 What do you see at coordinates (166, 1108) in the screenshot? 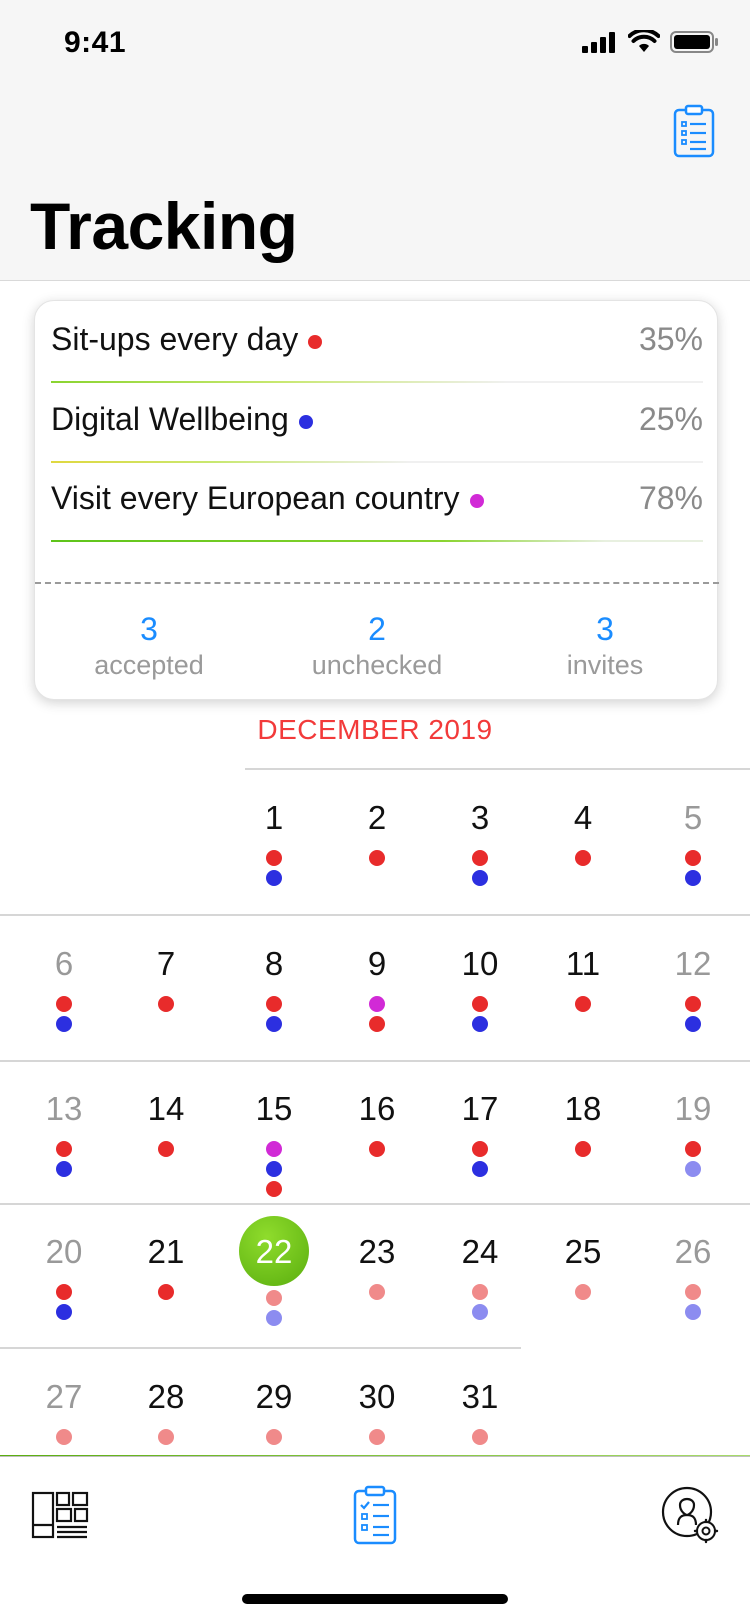
I see `calendar-day-number: 14` at bounding box center [166, 1108].